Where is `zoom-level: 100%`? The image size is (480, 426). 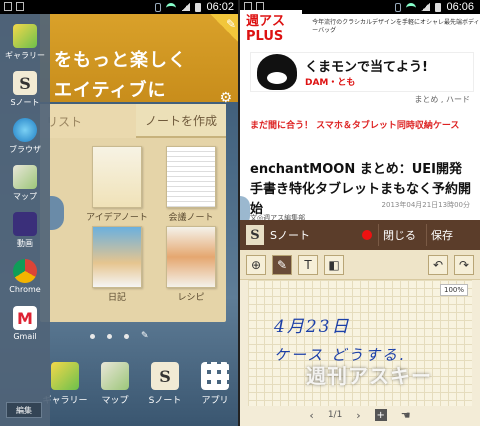 zoom-level: 100% is located at coordinates (453, 290).